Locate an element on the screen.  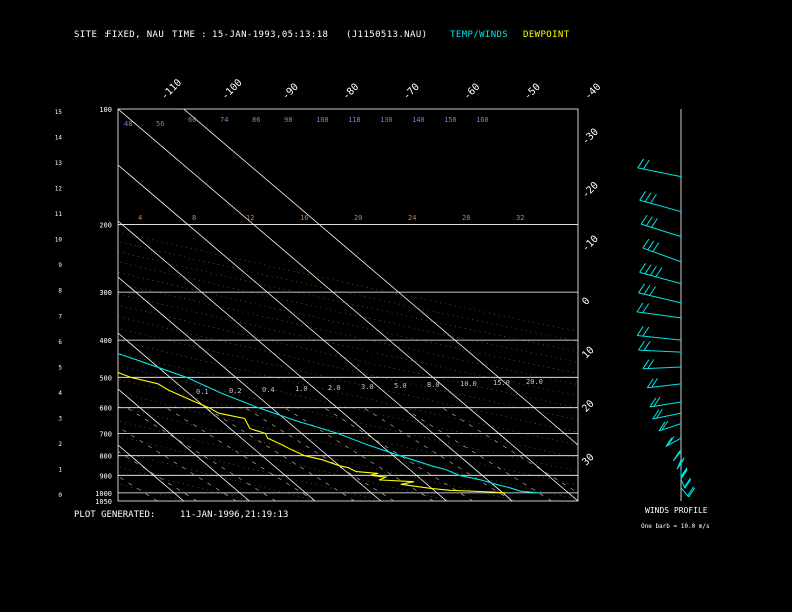
mixing-ratio-label: 3.0 is located at coordinates (367, 387).